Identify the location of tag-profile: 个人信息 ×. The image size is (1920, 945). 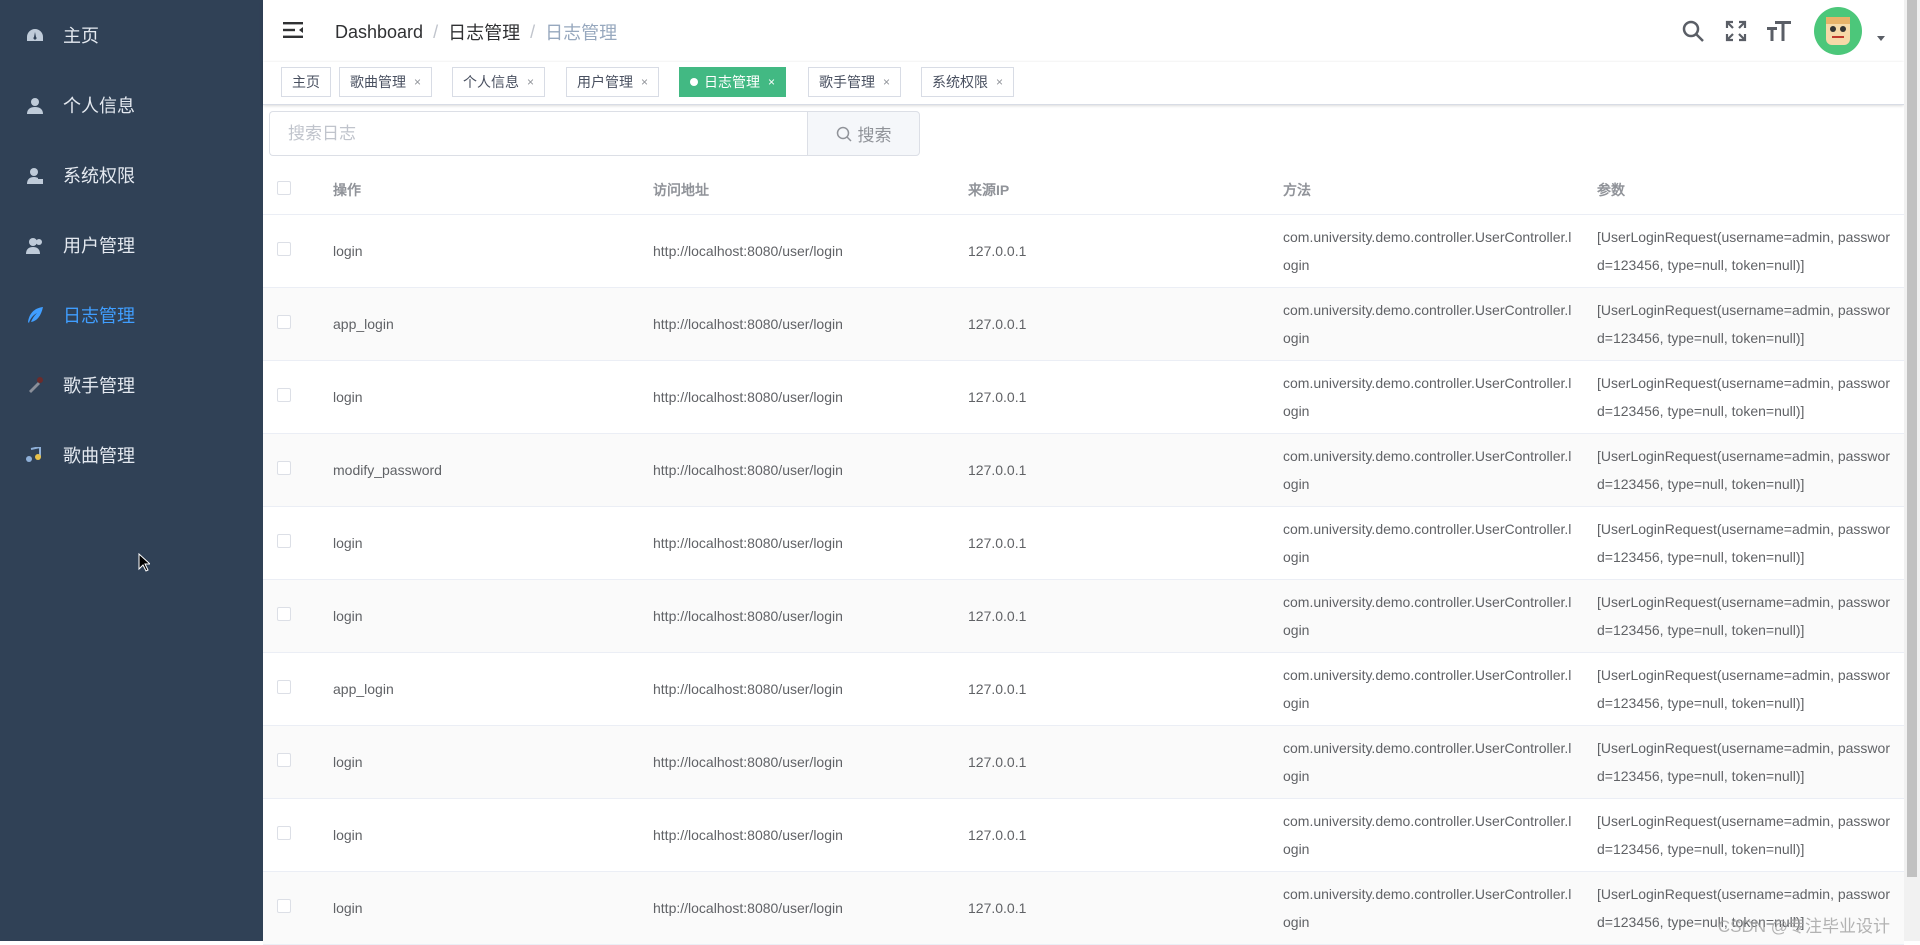
(499, 82).